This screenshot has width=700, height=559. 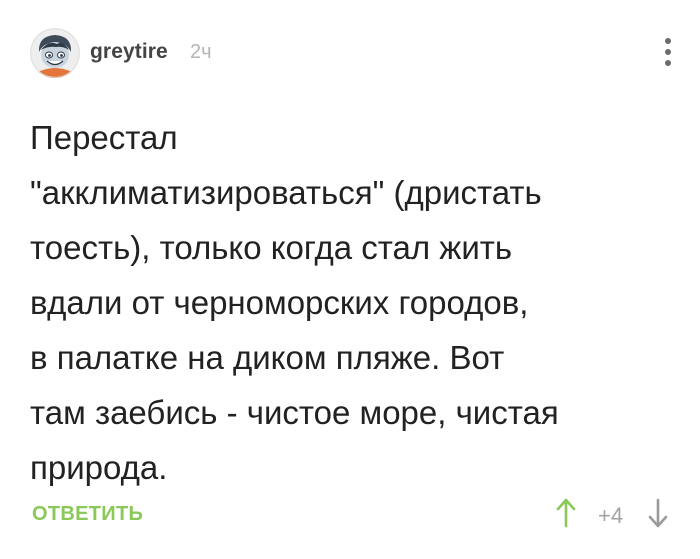 What do you see at coordinates (129, 52) in the screenshot?
I see `username: greytire` at bounding box center [129, 52].